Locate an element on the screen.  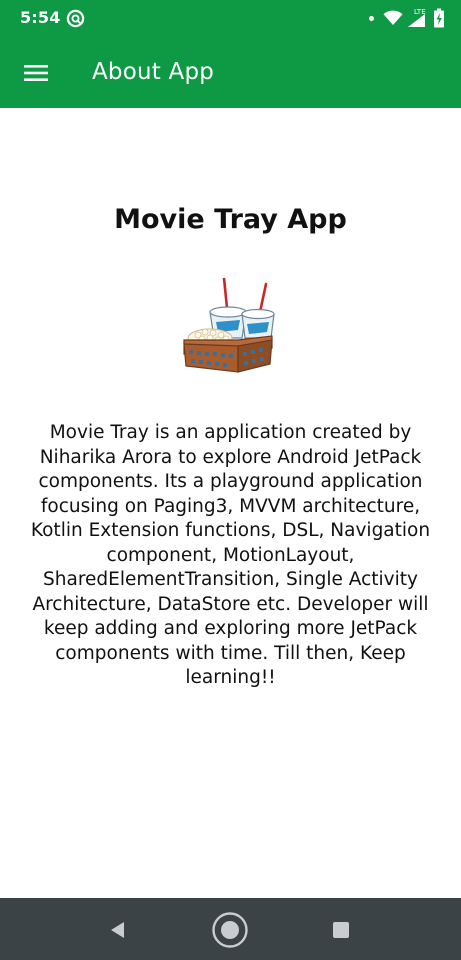
battery-icon is located at coordinates (439, 18).